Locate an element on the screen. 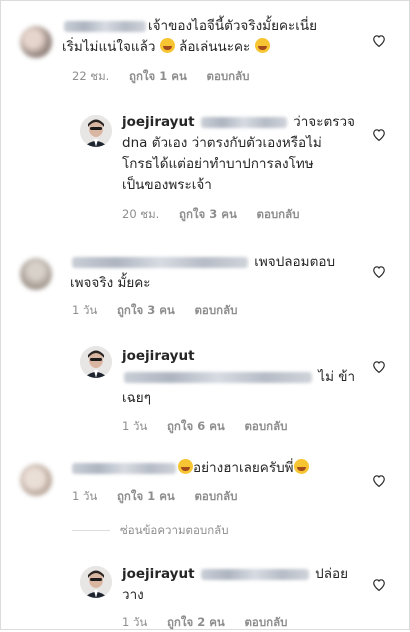  comment-meta: 1 วัน ถูกใจ 1 คน ตอบกลับ is located at coordinates (162, 497).